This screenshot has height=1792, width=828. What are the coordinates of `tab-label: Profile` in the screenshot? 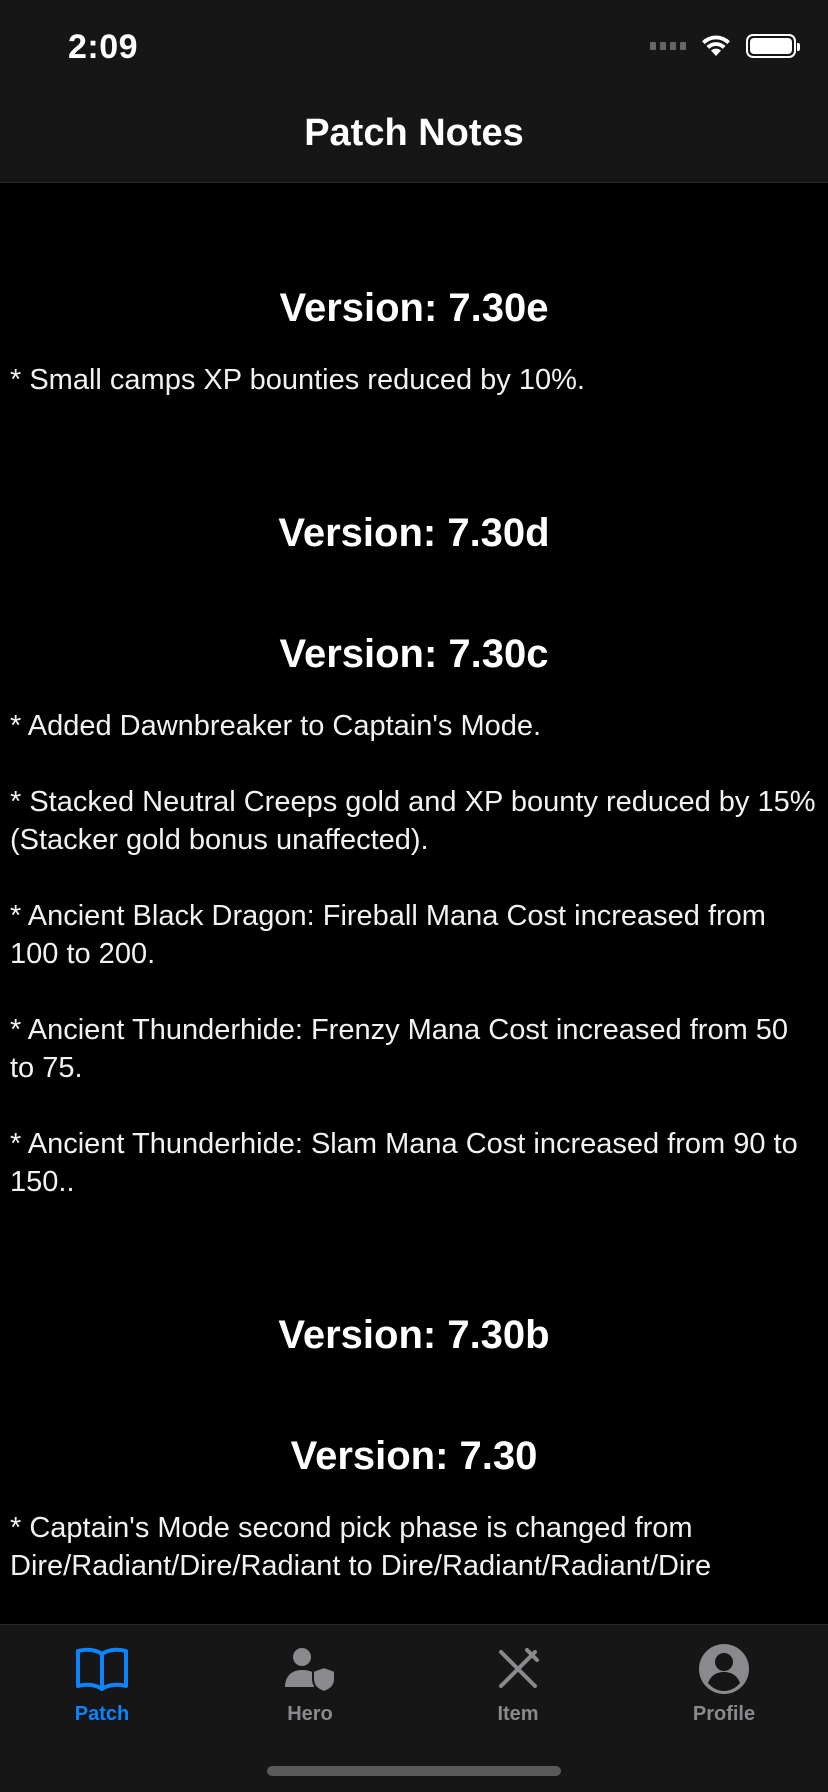 It's located at (724, 1714).